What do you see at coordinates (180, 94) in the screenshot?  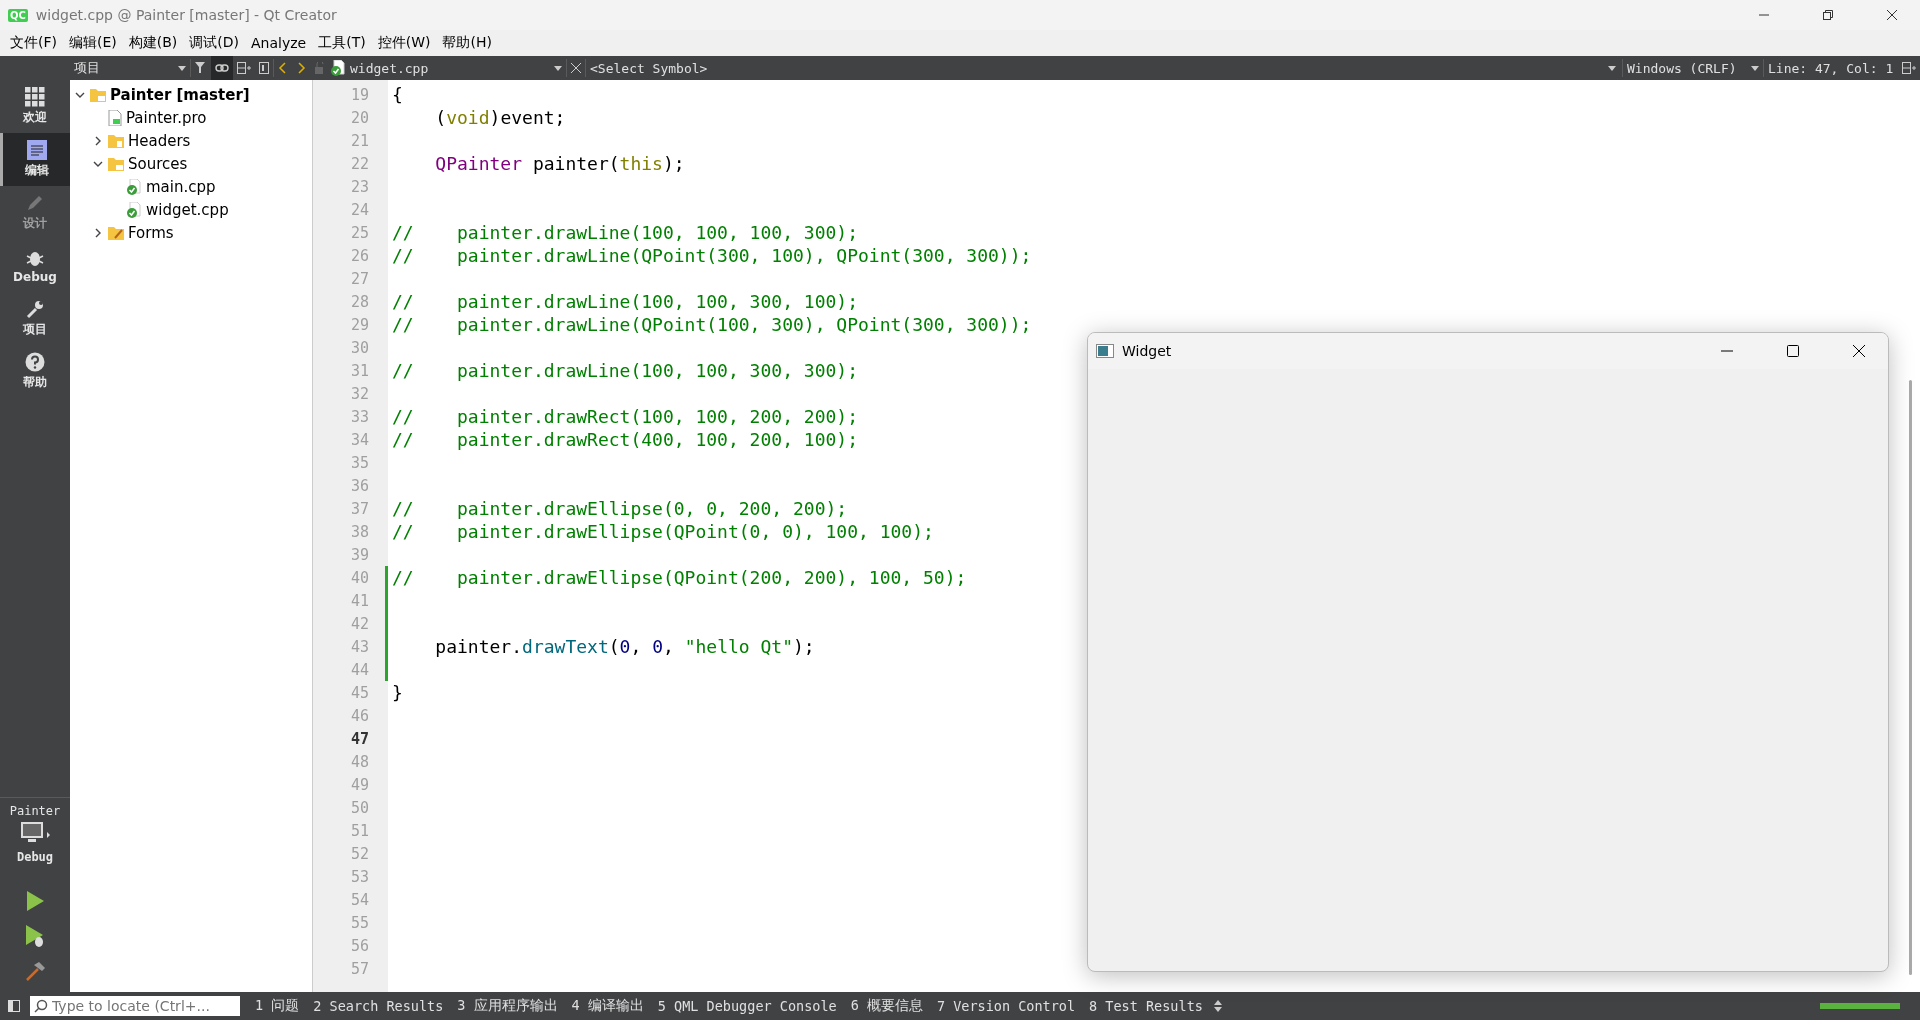 I see `tree-item: Painter [master]` at bounding box center [180, 94].